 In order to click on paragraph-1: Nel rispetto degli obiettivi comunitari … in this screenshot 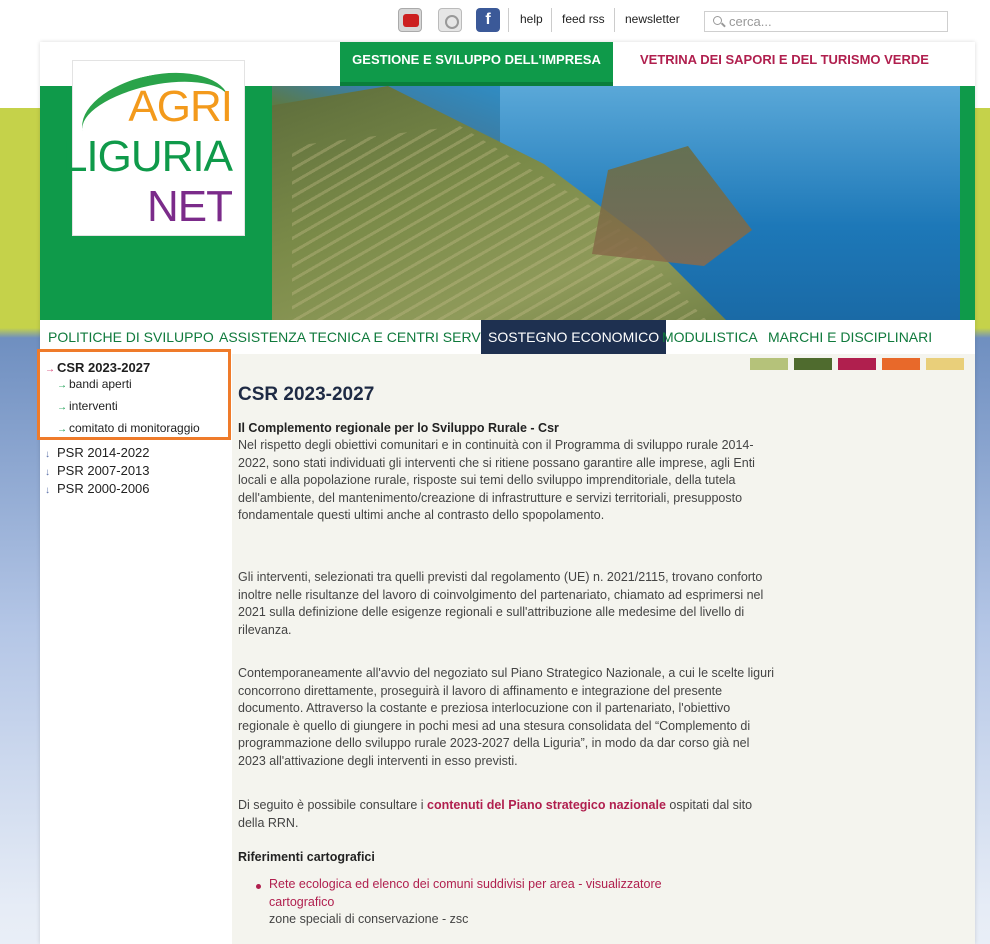, I will do `click(496, 480)`.